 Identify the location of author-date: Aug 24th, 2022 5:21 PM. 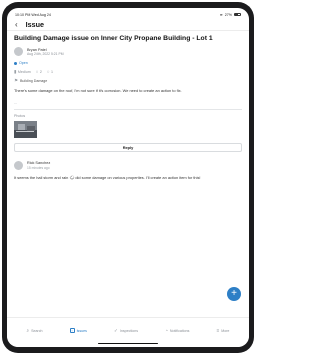
(45, 54).